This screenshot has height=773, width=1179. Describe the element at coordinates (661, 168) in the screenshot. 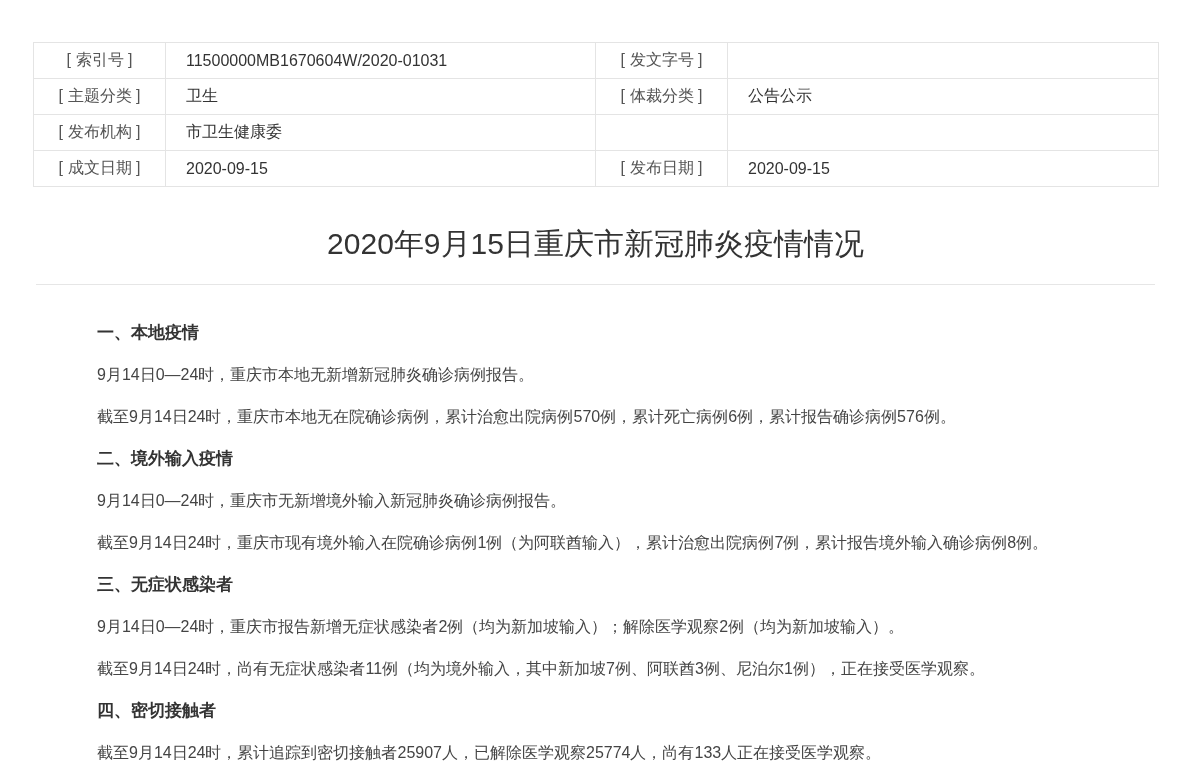

I see `field-label: [ 发布日期 ]` at that location.